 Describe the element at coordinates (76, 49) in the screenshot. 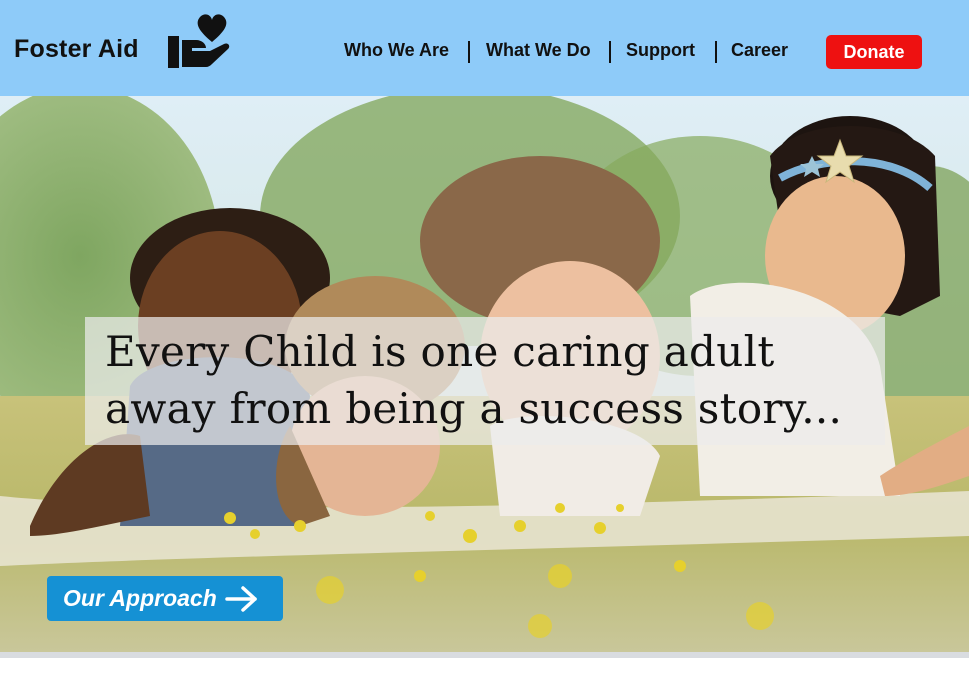

I see `brand-name: Foster Aid` at that location.